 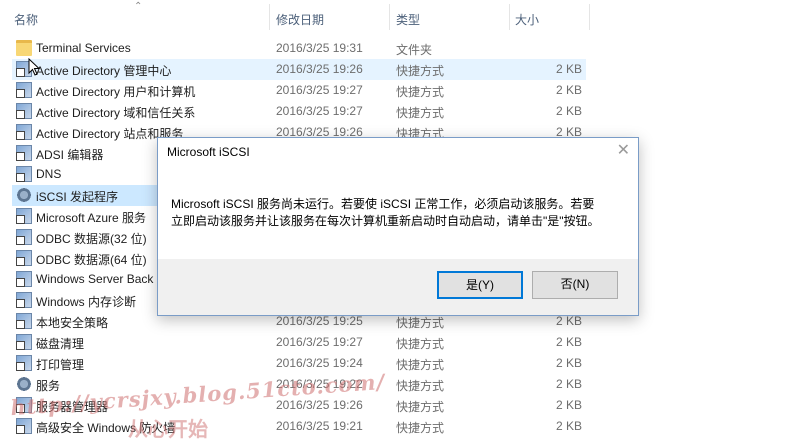 What do you see at coordinates (300, 19) in the screenshot?
I see `column-date: 修改日期` at bounding box center [300, 19].